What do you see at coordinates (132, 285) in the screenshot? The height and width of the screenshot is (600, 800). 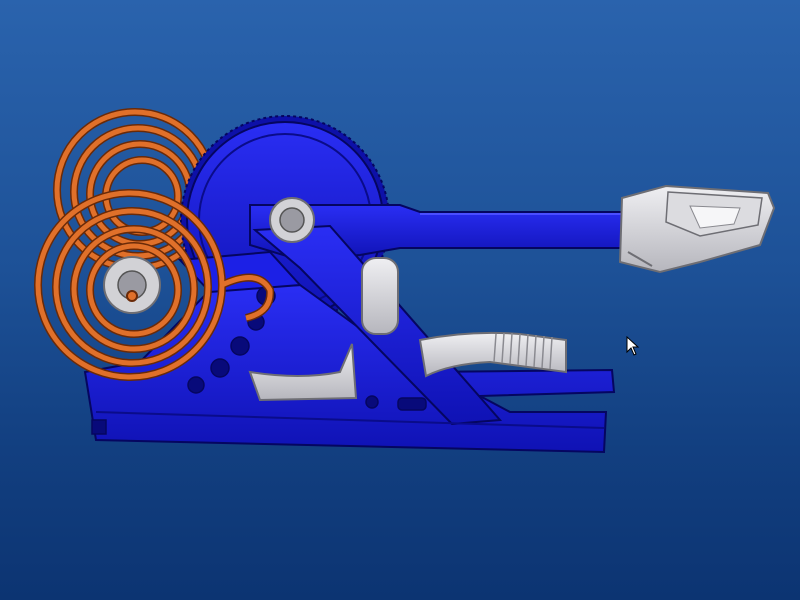 I see `bearing-spring-hub` at bounding box center [132, 285].